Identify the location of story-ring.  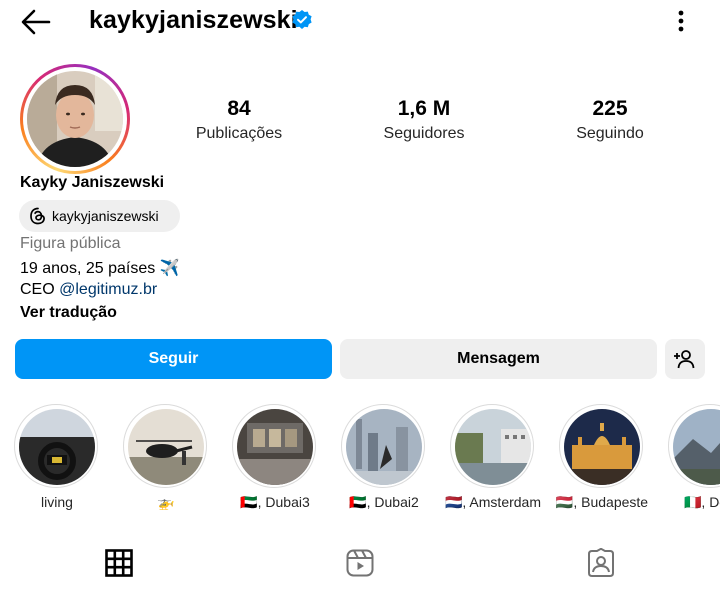
(75, 119).